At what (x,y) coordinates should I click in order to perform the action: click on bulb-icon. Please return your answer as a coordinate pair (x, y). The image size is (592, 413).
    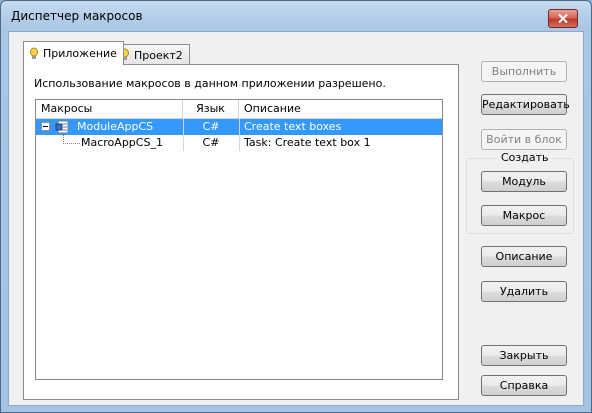
    Looking at the image, I should click on (34, 53).